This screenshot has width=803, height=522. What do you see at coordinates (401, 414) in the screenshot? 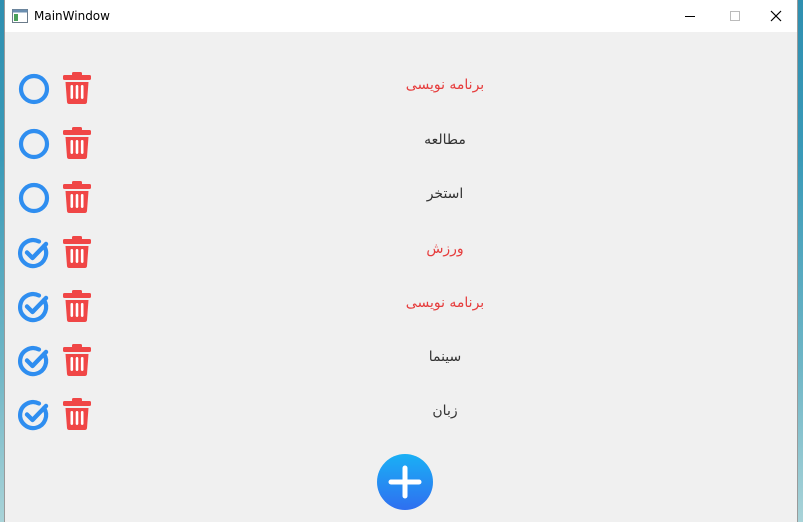
I see `task-row: زبان` at bounding box center [401, 414].